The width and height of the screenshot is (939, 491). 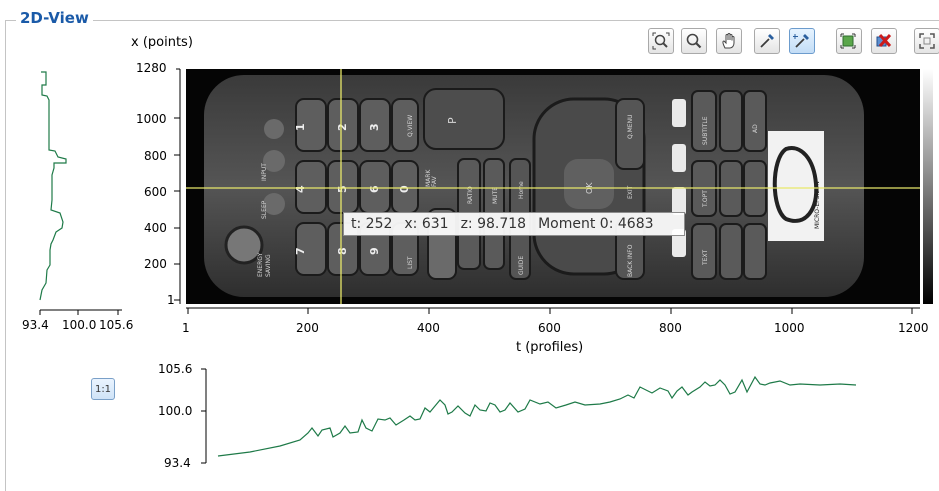 What do you see at coordinates (426, 224) in the screenshot?
I see `cursor-x-value: x: 631` at bounding box center [426, 224].